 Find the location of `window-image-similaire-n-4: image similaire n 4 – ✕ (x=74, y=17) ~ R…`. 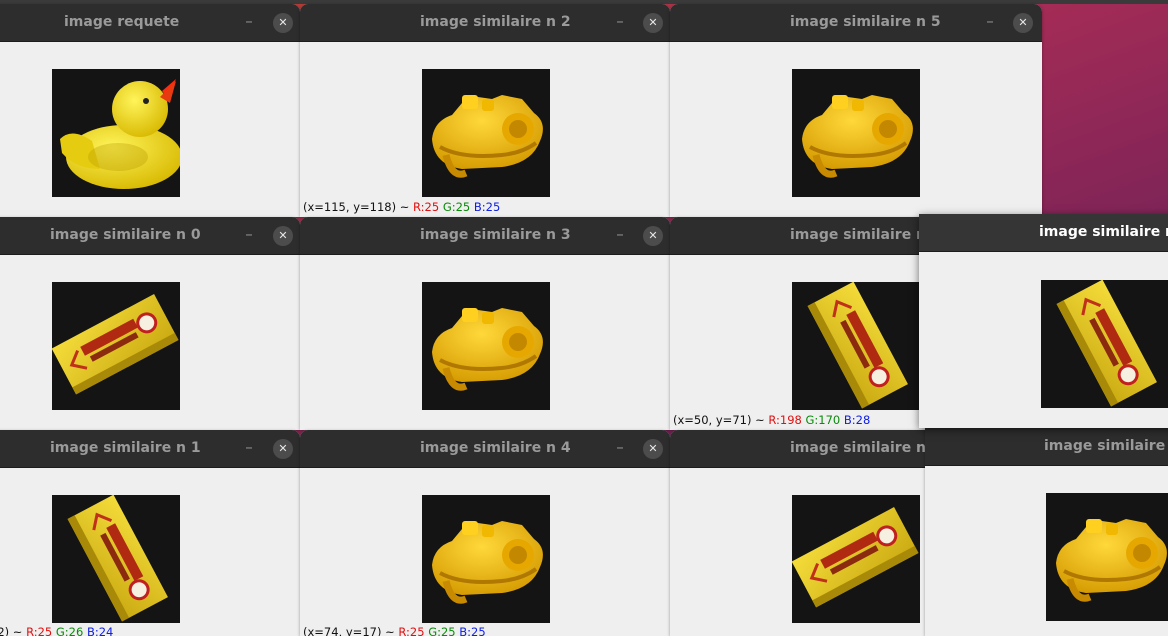

window-image-similaire-n-4: image similaire n 4 – ✕ (x=74, y=17) ~ R… is located at coordinates (485, 533).